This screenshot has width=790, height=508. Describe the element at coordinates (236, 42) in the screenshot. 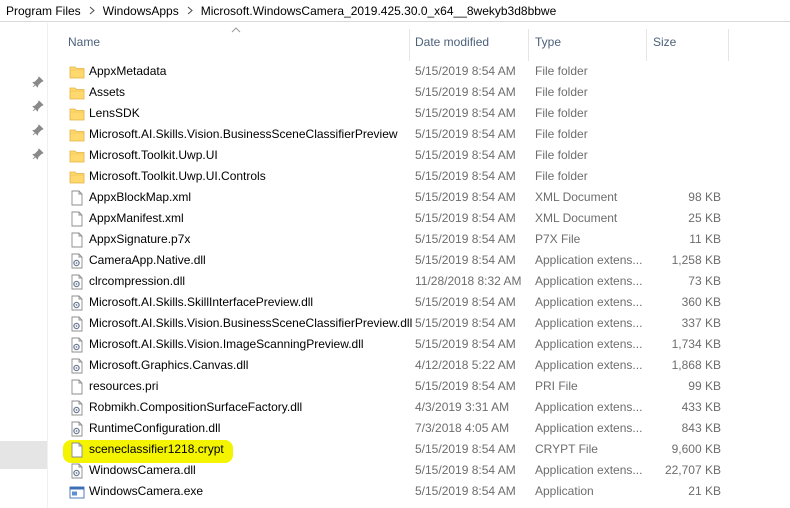

I see `column-name: Name` at that location.